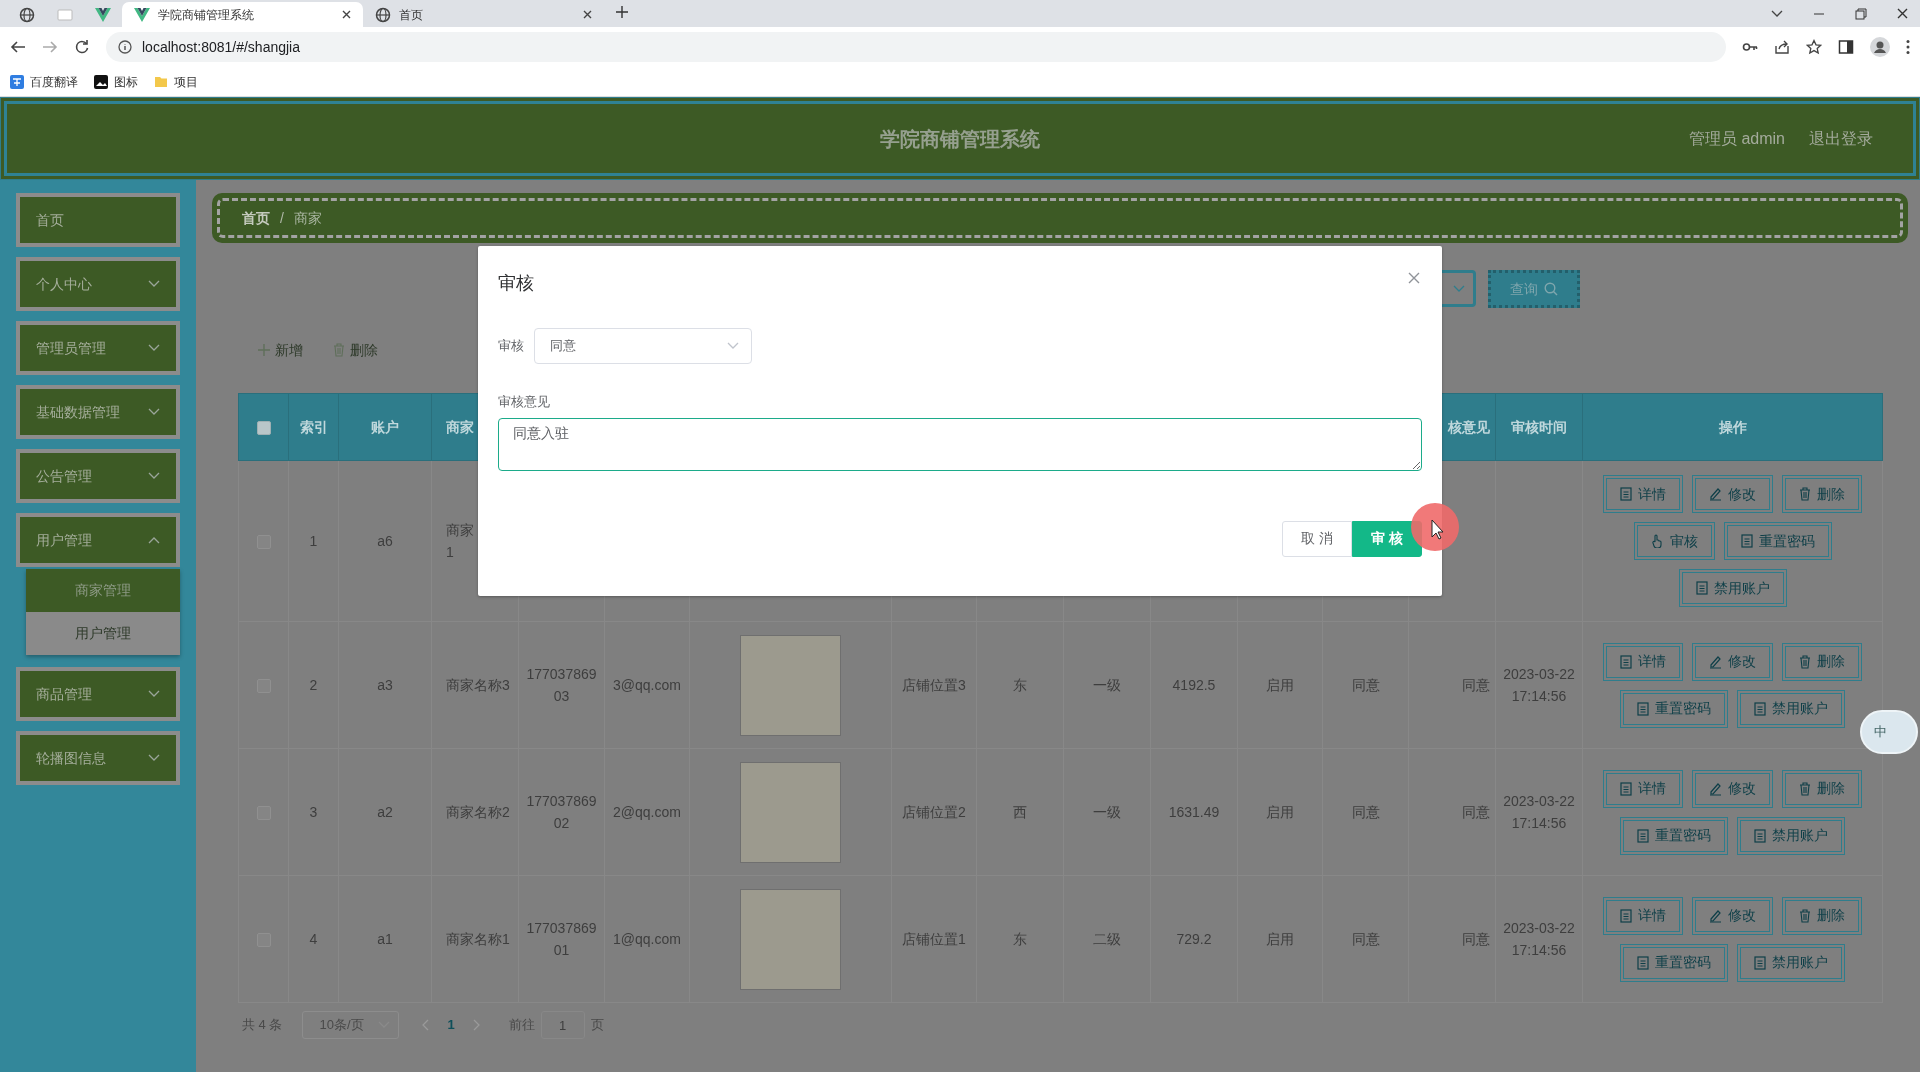 Image resolution: width=1920 pixels, height=1072 pixels. I want to click on table-cell: 启用, so click(1280, 938).